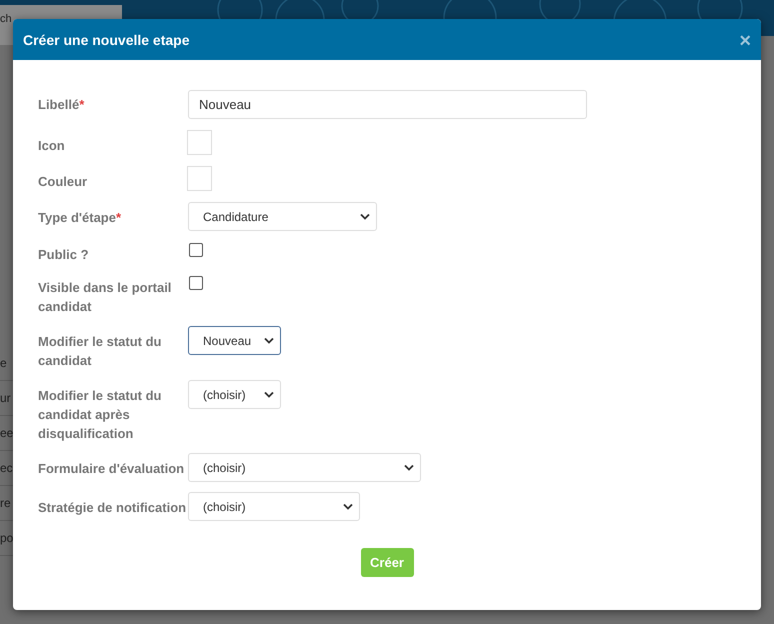 Image resolution: width=774 pixels, height=624 pixels. I want to click on field-label: Formulaire d'évaluation, so click(112, 469).